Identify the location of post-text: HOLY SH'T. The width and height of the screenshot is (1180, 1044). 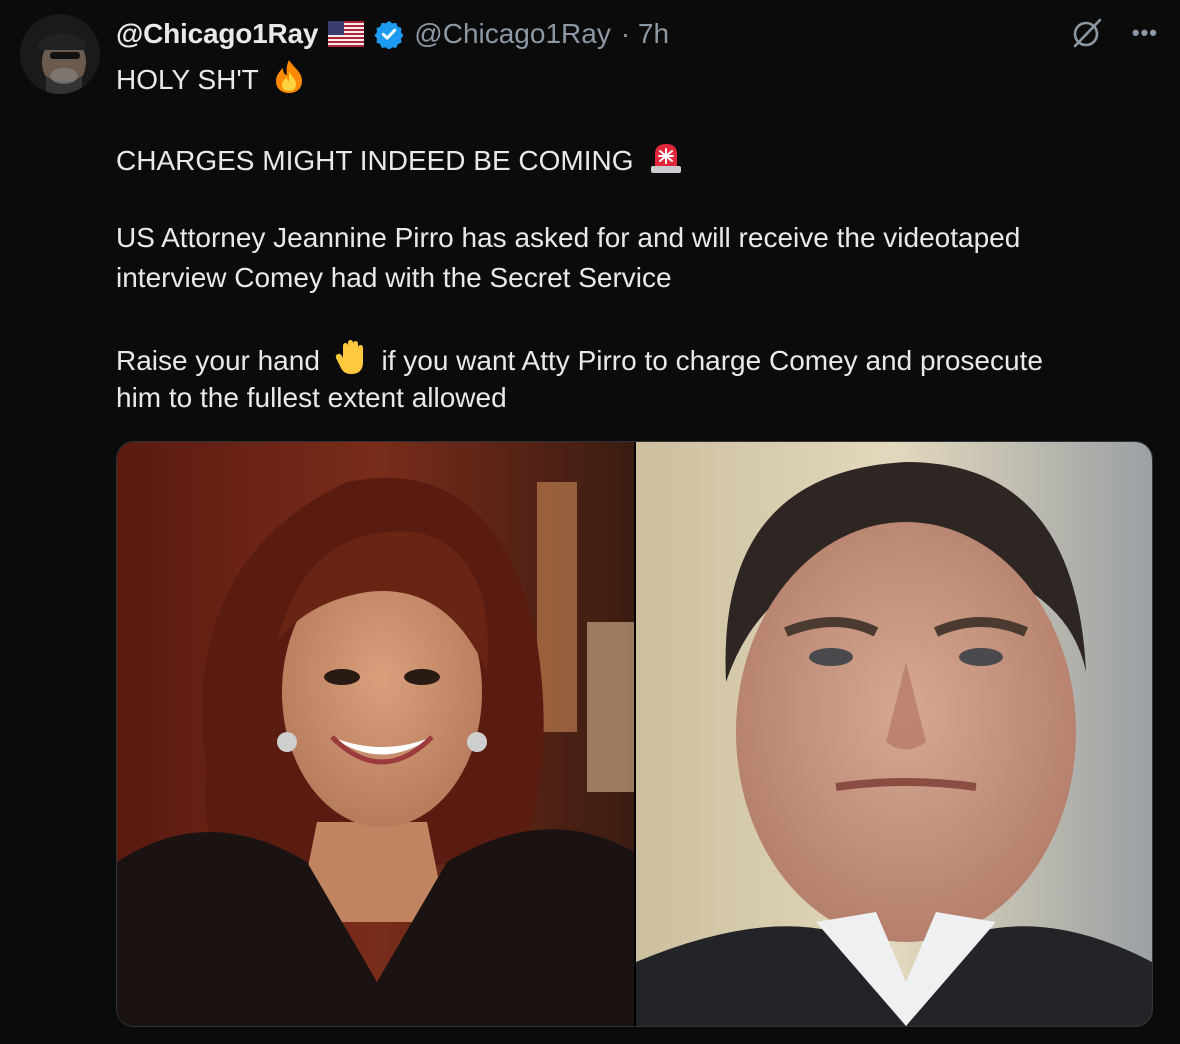
(187, 79).